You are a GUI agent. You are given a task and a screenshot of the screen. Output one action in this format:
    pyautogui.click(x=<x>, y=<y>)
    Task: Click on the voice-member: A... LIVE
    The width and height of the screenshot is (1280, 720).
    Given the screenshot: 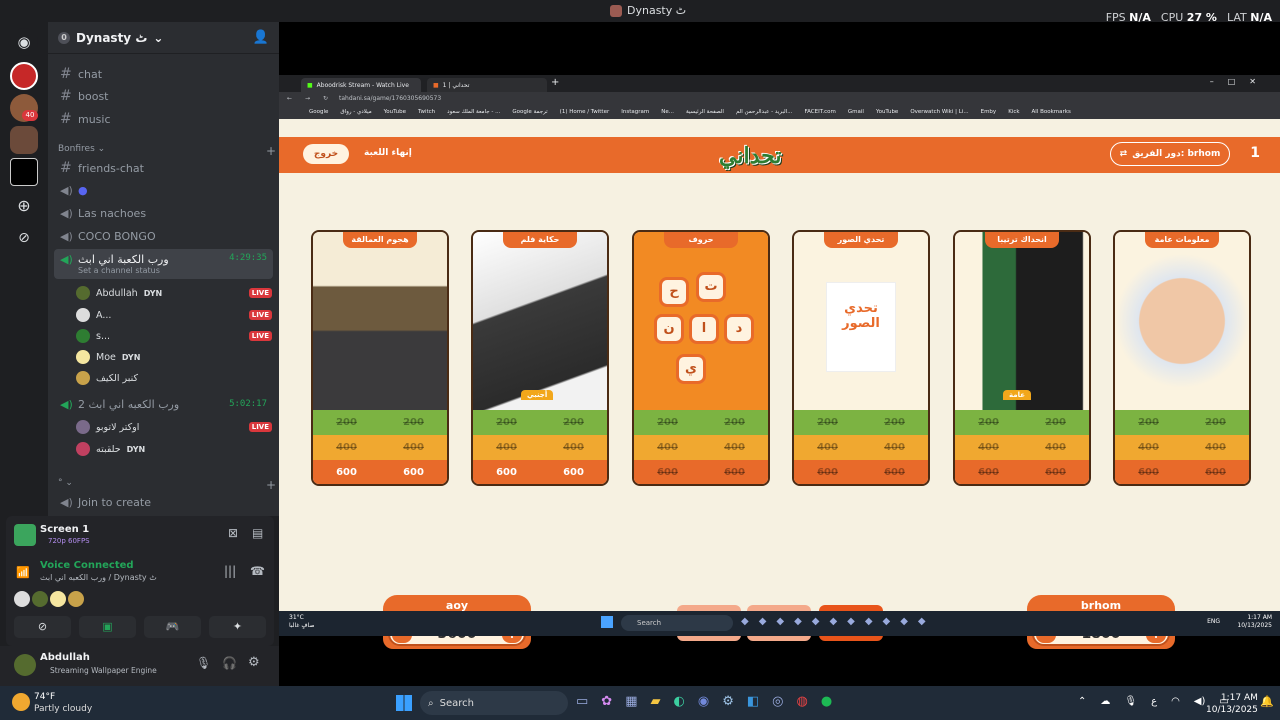 What is the action you would take?
    pyautogui.click(x=176, y=315)
    